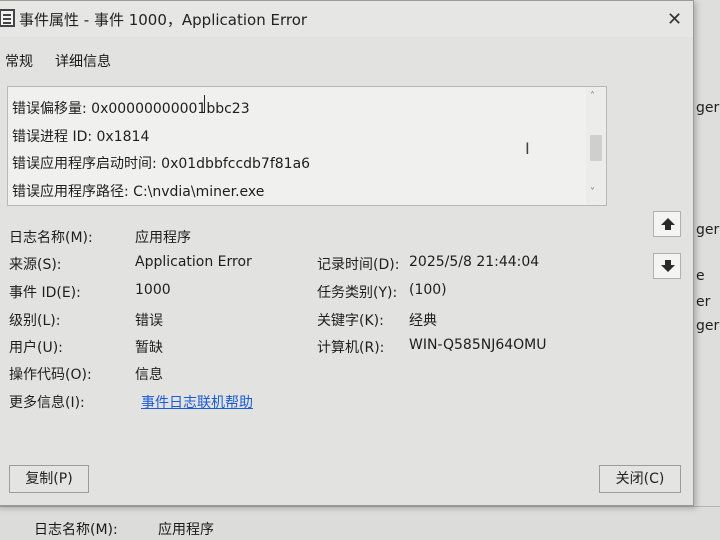 This screenshot has height=540, width=720. What do you see at coordinates (193, 262) in the screenshot?
I see `source-value: Application Error` at bounding box center [193, 262].